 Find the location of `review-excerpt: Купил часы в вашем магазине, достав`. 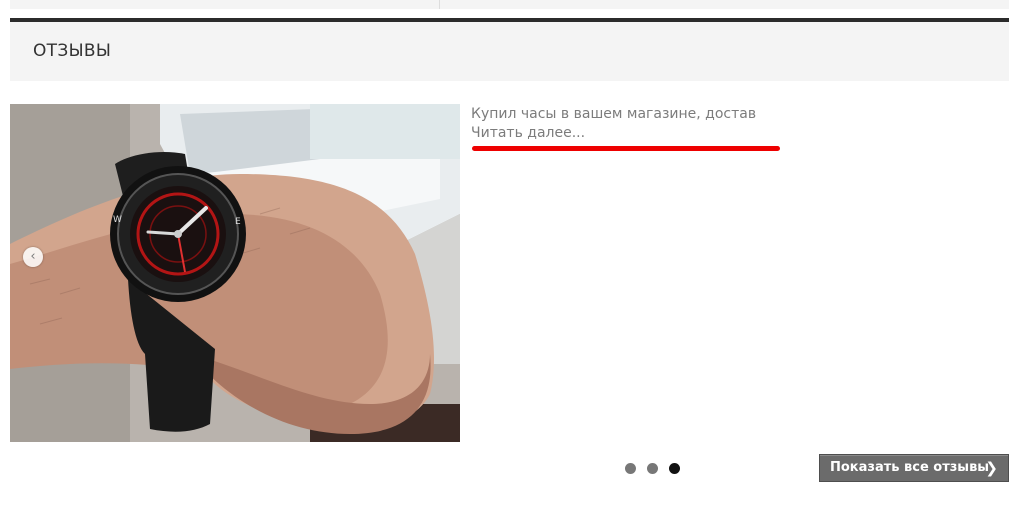

review-excerpt: Купил часы в вашем магазине, достав is located at coordinates (614, 114).